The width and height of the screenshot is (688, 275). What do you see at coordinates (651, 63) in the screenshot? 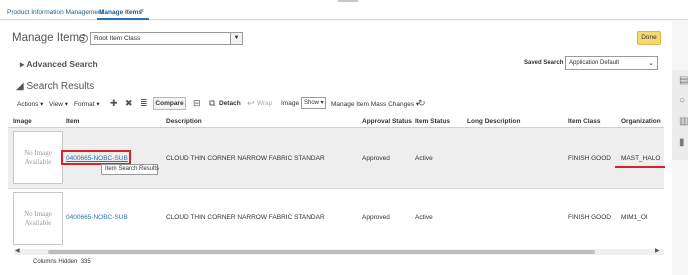
I see `chevron-down-icon: ⌄` at bounding box center [651, 63].